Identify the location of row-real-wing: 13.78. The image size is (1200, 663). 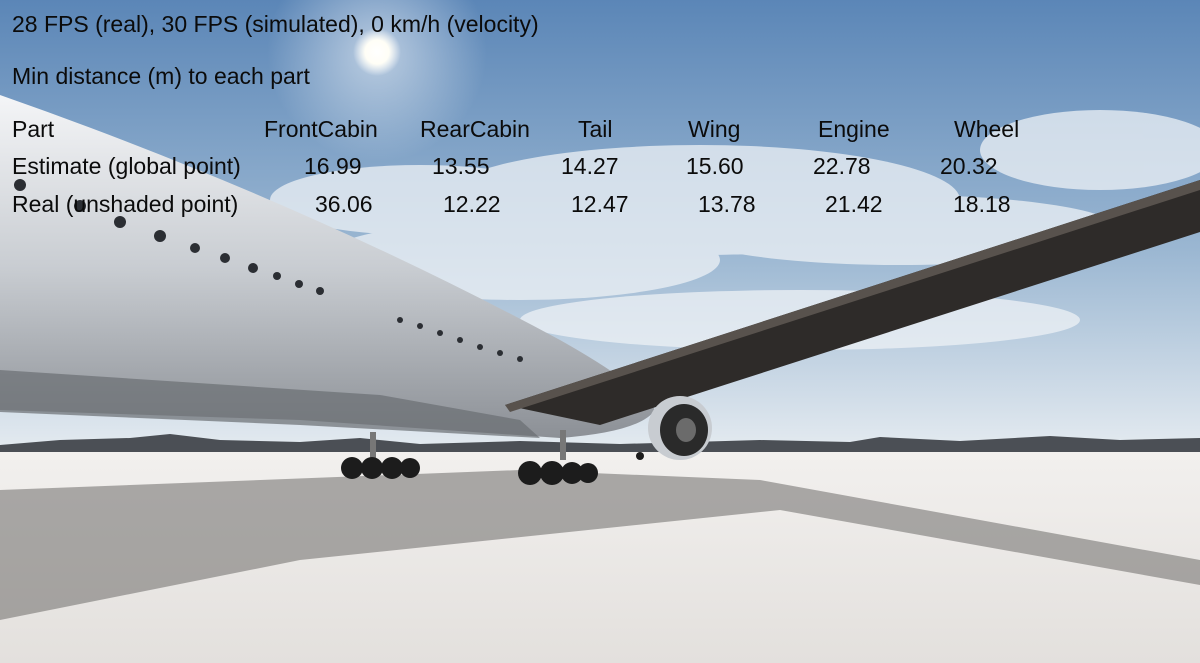
(727, 204).